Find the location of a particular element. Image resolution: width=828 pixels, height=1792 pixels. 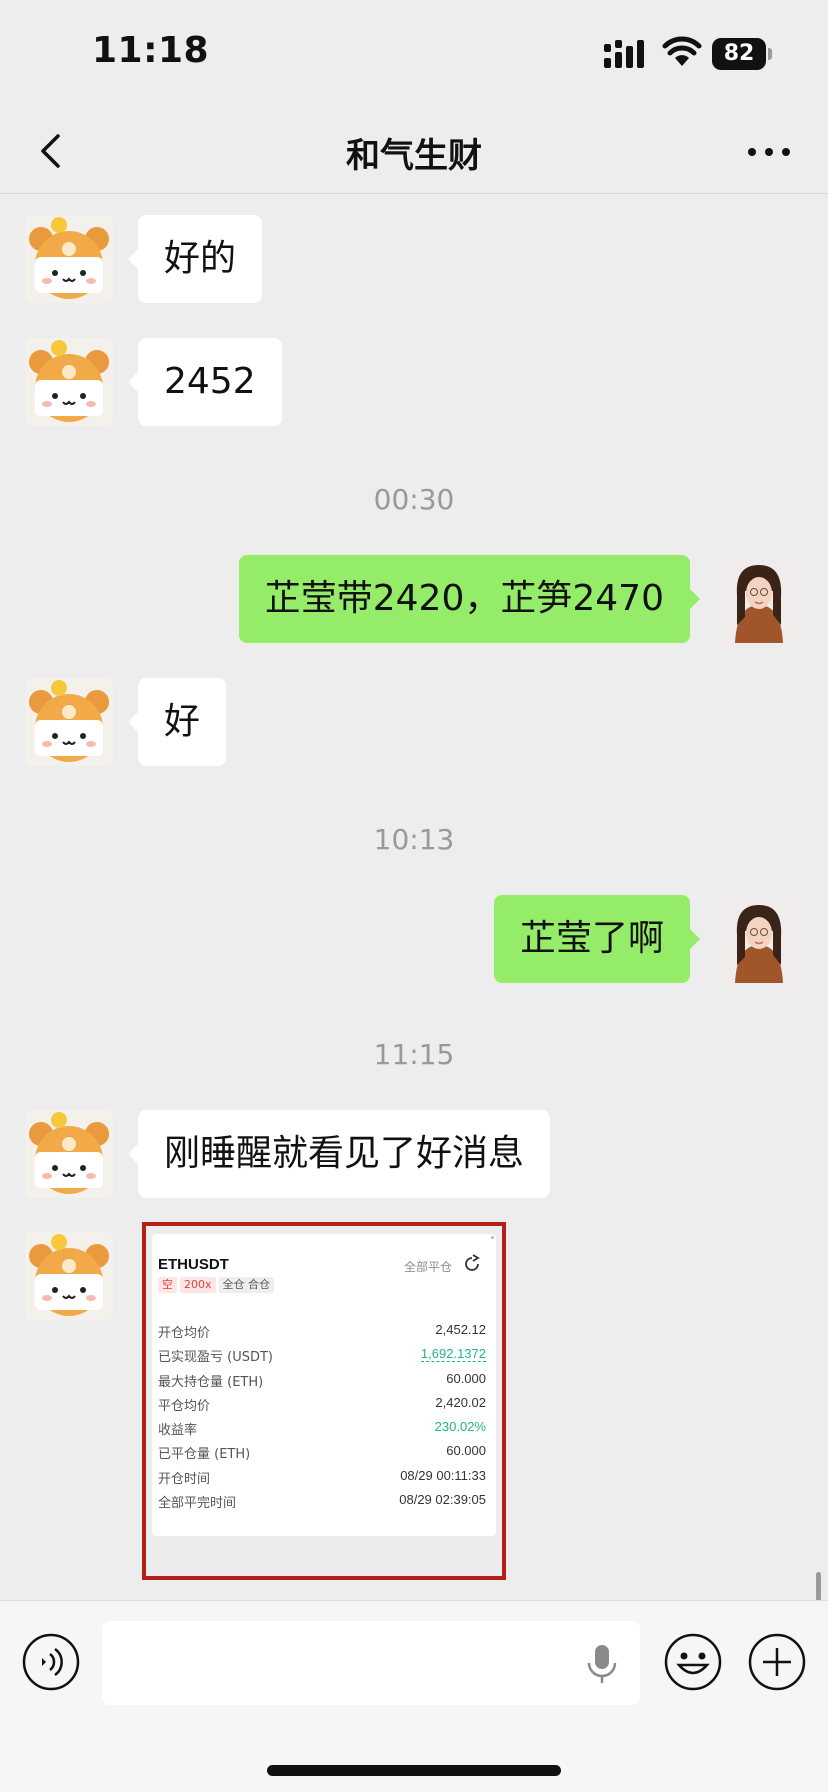

trade-row: 收益率 230.02% is located at coordinates (322, 1429).